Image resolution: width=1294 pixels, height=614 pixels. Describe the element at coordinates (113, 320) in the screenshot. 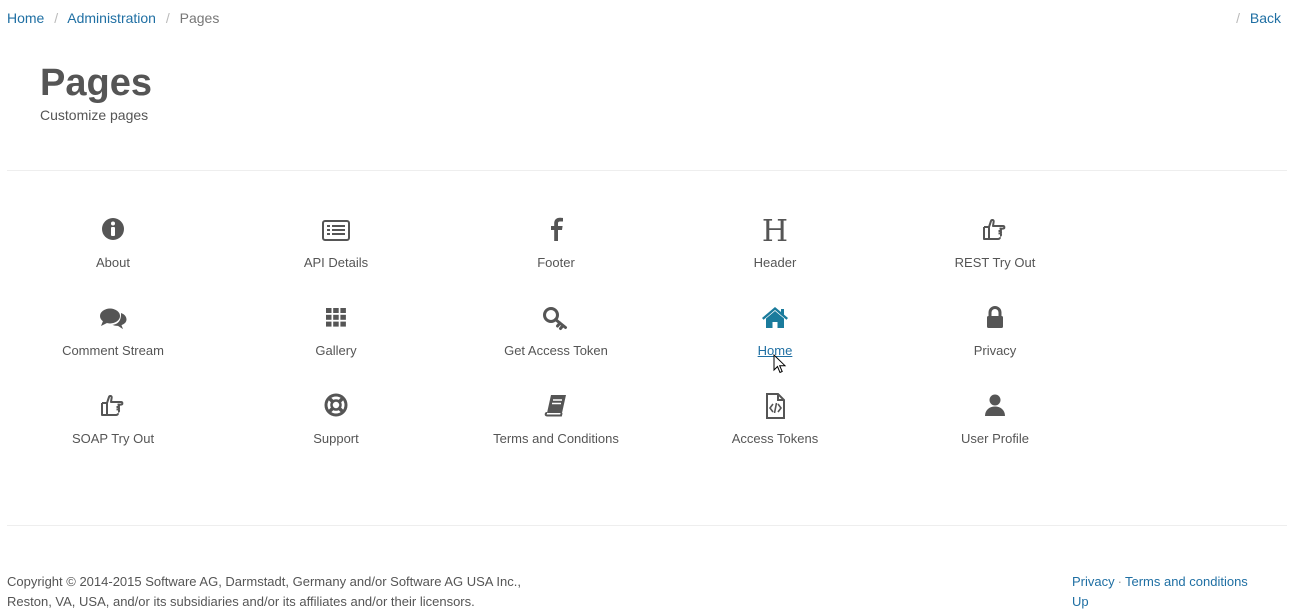

I see `comments-icon` at that location.